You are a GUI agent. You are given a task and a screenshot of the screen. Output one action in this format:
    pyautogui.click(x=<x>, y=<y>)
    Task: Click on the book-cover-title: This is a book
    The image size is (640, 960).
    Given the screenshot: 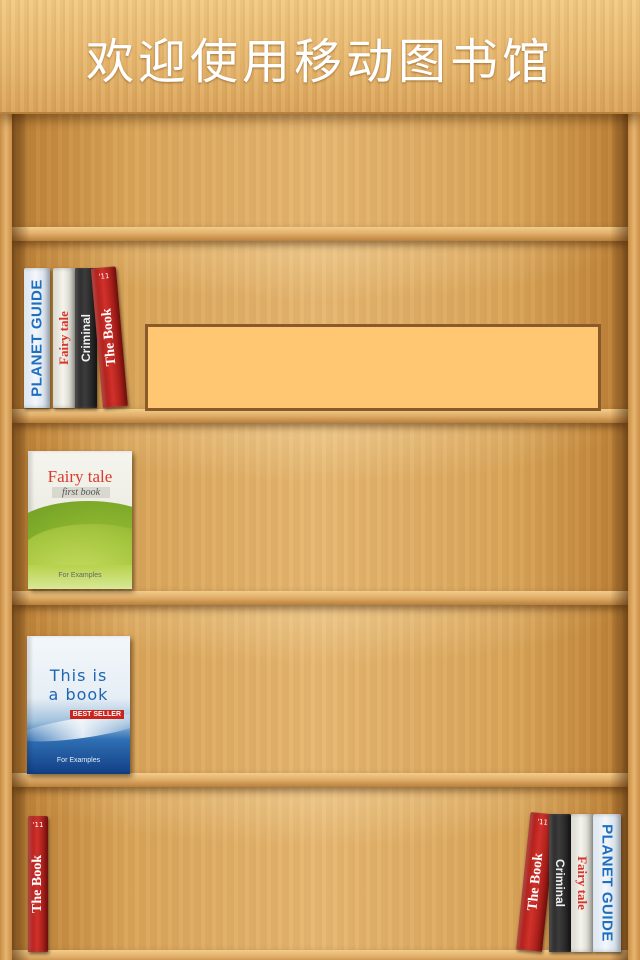 What is the action you would take?
    pyautogui.click(x=78, y=685)
    